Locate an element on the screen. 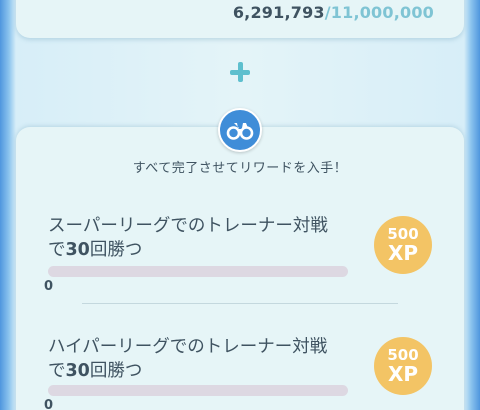  progress-counter: 6,291,793/11,000,000 is located at coordinates (333, 12).